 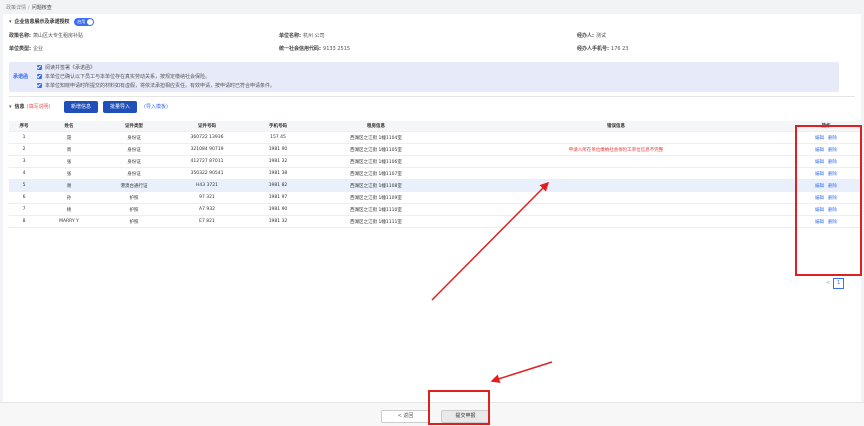 What do you see at coordinates (459, 407) in the screenshot?
I see `submit-highlight-box` at bounding box center [459, 407].